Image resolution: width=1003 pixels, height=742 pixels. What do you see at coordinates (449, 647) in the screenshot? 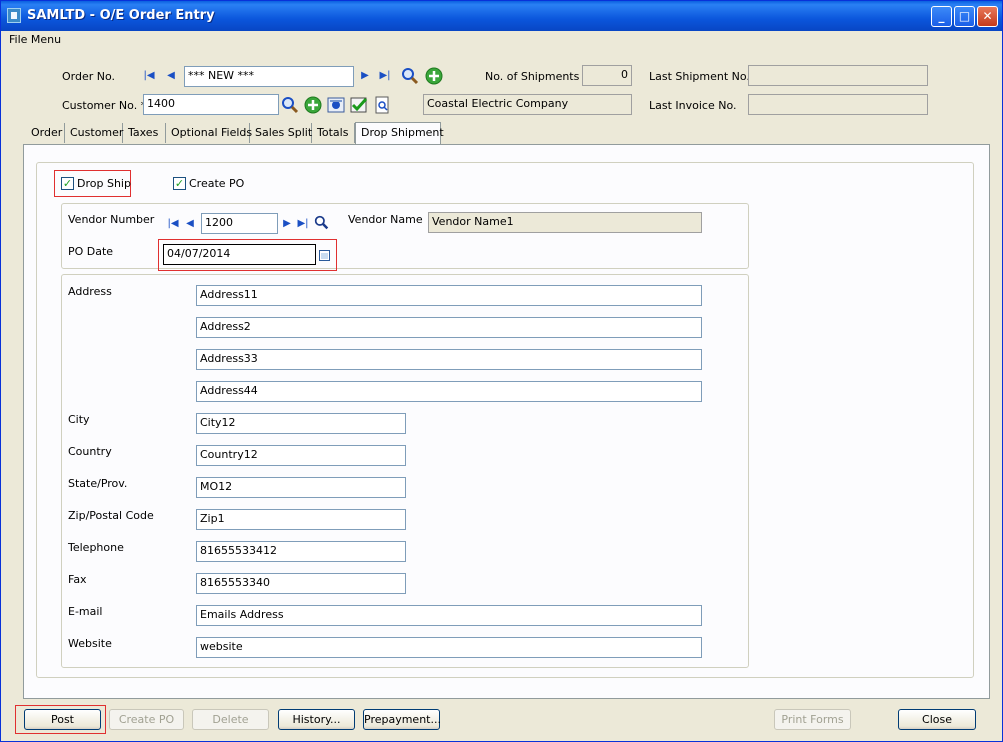
I see `website-input: website` at bounding box center [449, 647].